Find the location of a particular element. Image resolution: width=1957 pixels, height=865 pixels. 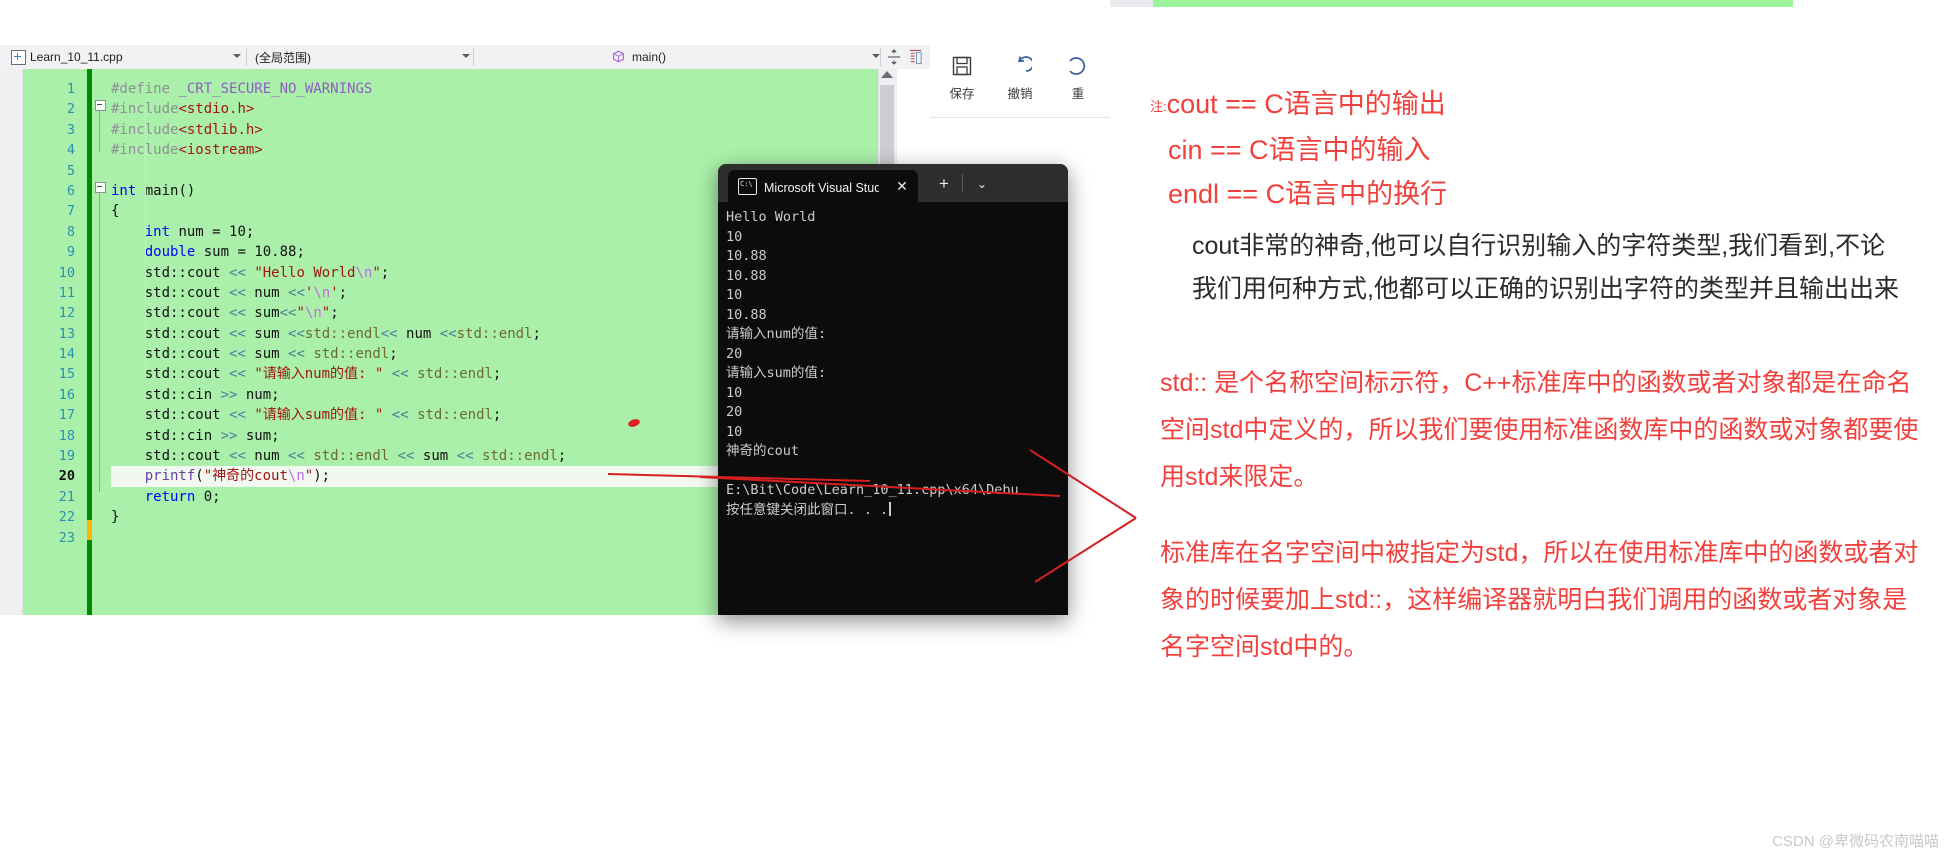

close-icon: ✕ is located at coordinates (902, 186).